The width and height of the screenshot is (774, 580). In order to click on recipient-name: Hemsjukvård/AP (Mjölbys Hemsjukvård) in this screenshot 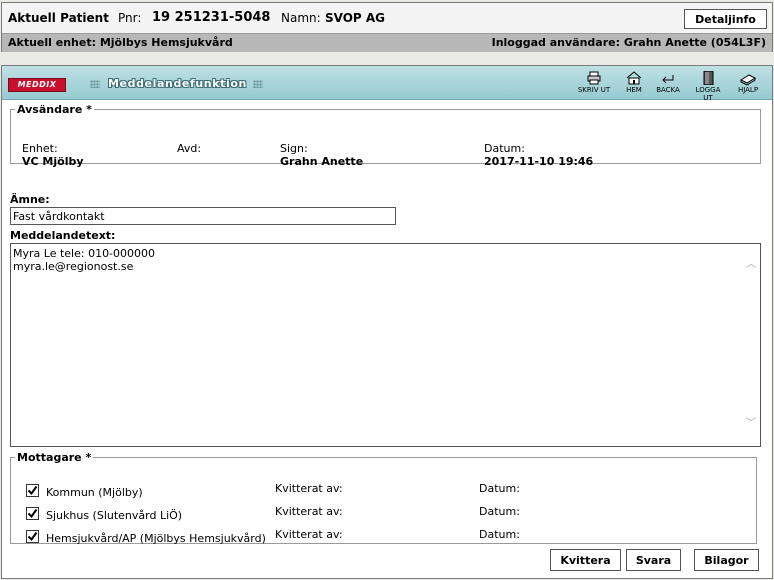, I will do `click(156, 538)`.